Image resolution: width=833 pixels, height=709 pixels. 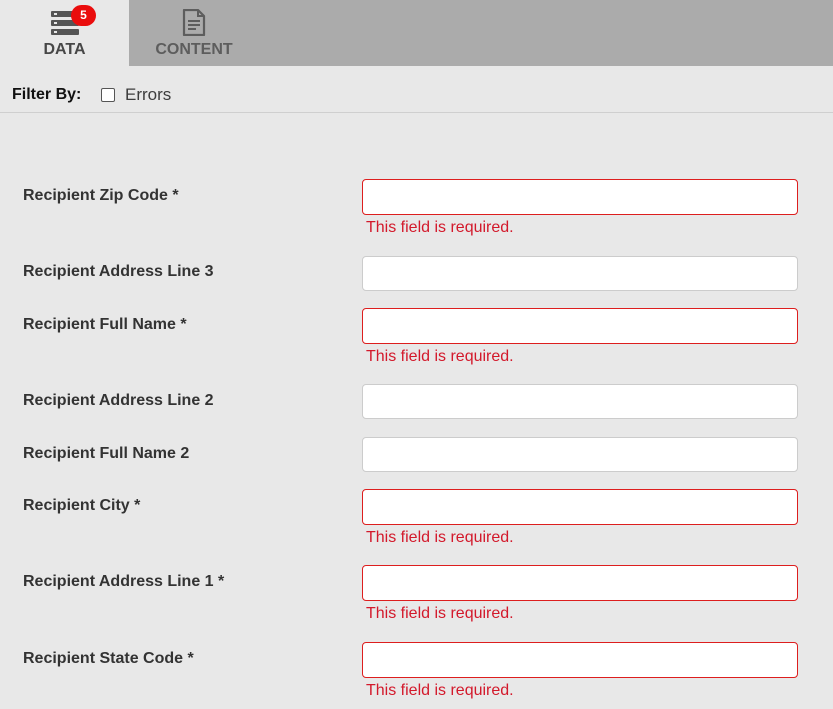 I want to click on recipient-address-line-2-input, so click(x=580, y=401).